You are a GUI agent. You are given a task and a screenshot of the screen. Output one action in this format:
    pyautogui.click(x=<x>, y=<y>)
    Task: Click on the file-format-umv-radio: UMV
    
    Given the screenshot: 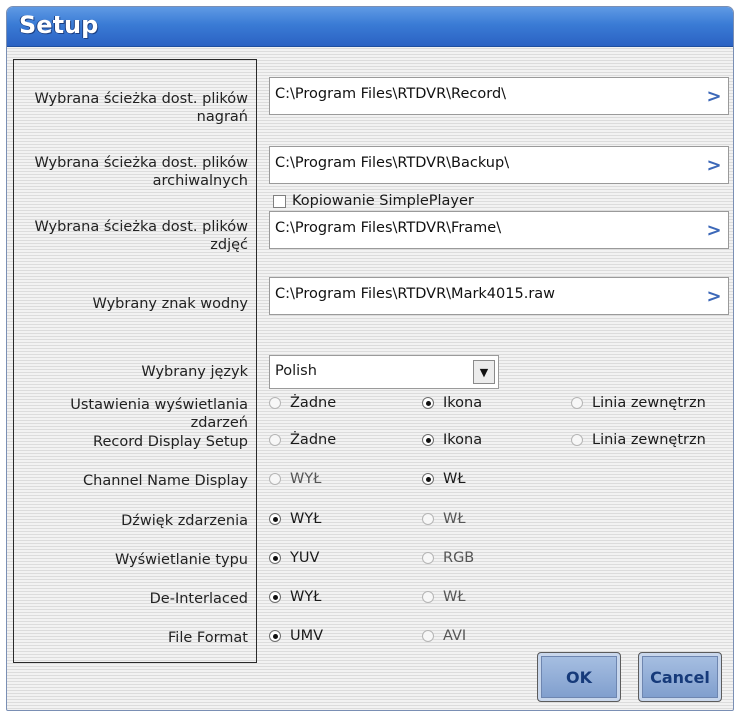 What is the action you would take?
    pyautogui.click(x=296, y=636)
    